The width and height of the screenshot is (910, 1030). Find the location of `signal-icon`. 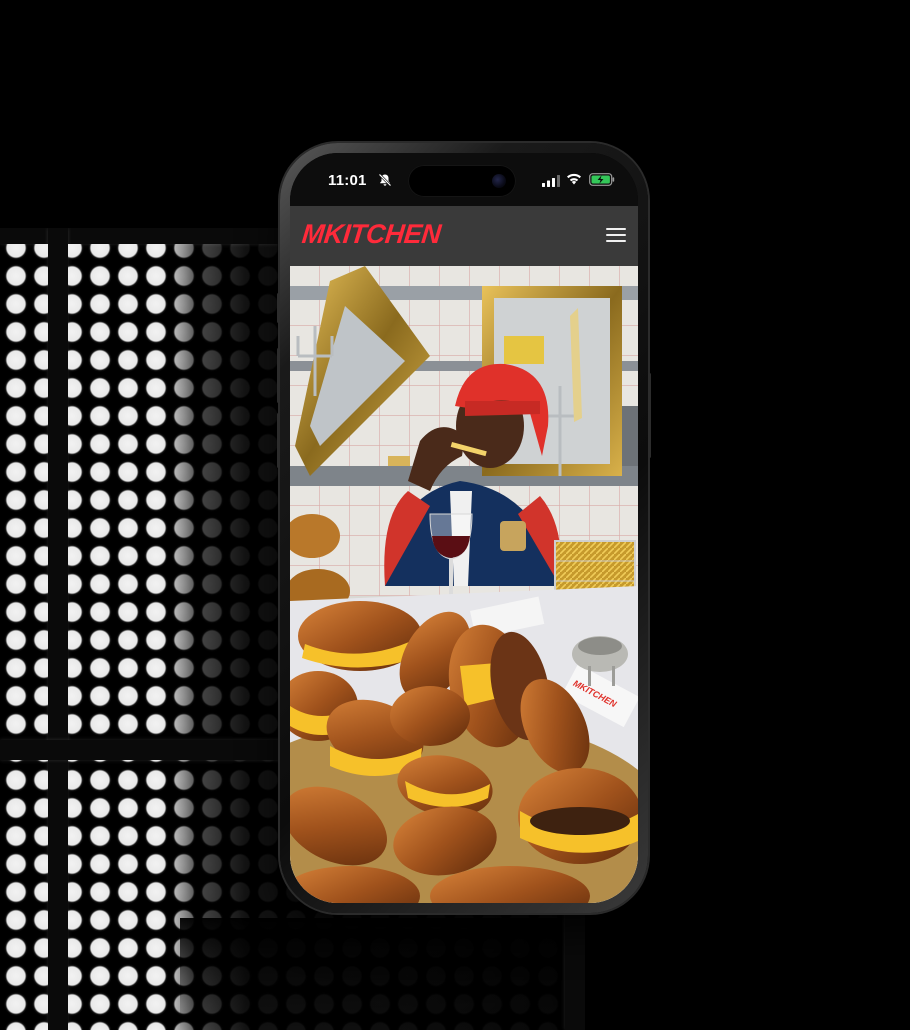

signal-icon is located at coordinates (551, 183).